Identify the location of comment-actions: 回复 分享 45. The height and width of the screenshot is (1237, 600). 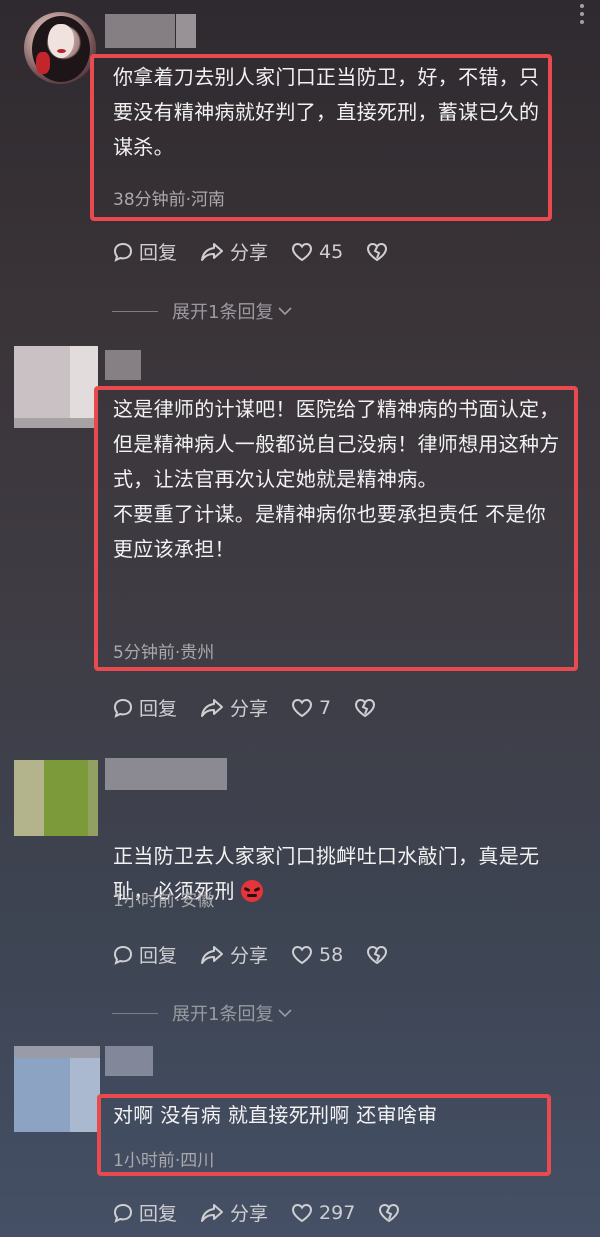
(261, 251).